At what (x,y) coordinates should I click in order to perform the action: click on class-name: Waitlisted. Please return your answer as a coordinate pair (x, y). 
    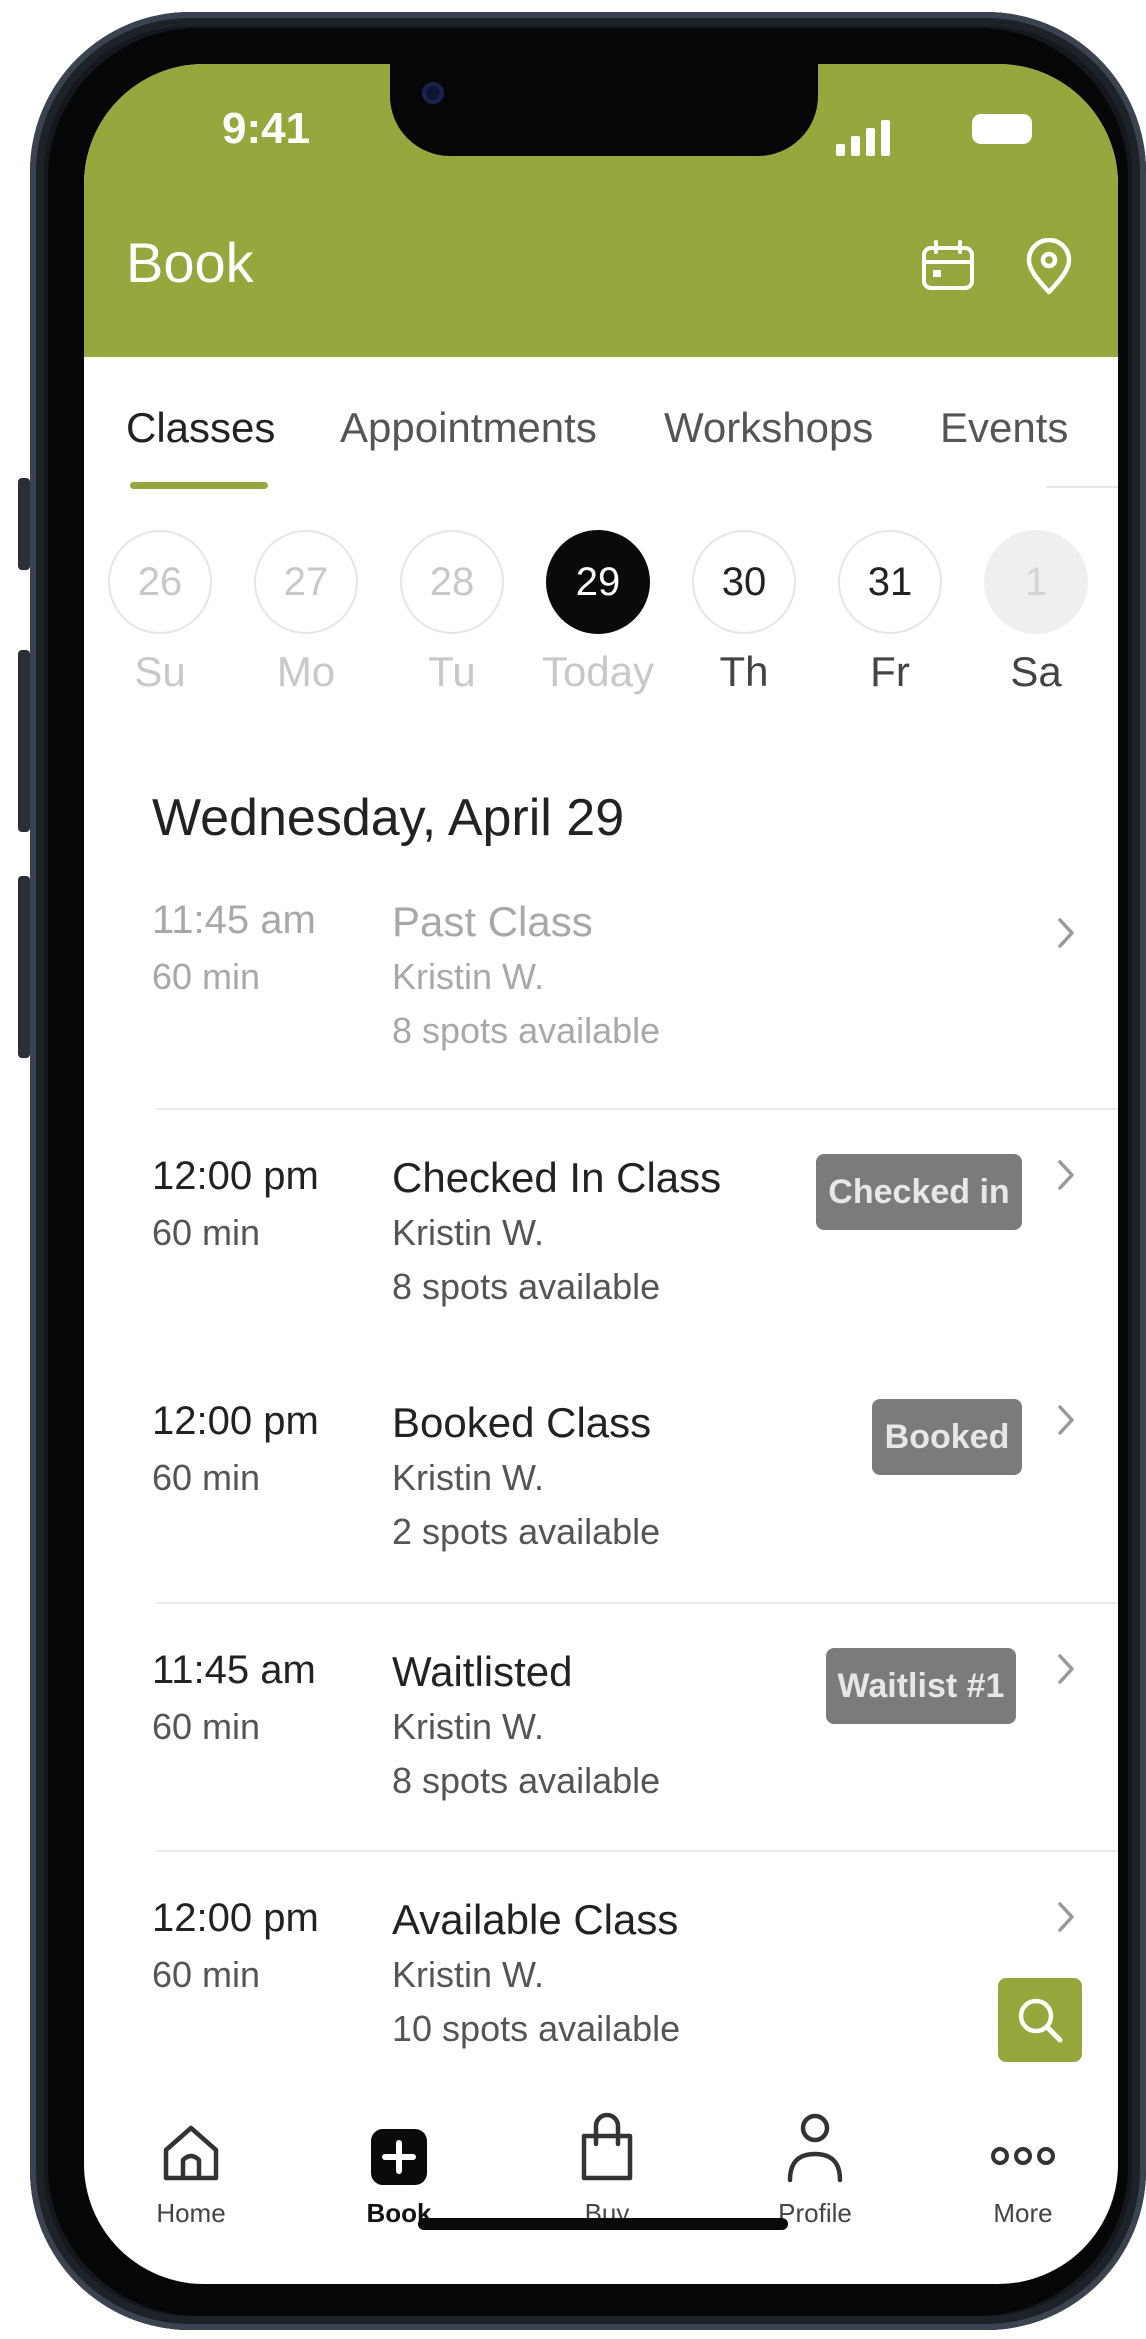
    Looking at the image, I should click on (482, 1671).